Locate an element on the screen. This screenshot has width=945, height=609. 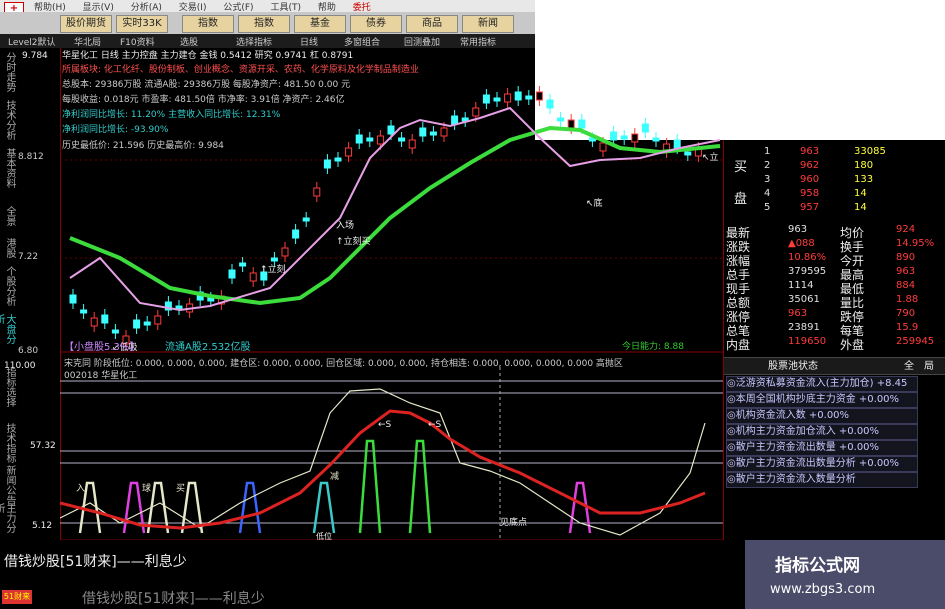
quote-value: 23891 is located at coordinates (804, 327).